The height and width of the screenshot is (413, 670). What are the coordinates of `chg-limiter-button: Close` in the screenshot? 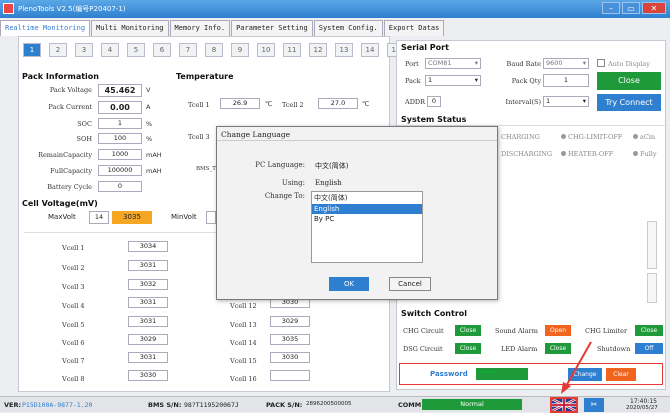 It's located at (649, 330).